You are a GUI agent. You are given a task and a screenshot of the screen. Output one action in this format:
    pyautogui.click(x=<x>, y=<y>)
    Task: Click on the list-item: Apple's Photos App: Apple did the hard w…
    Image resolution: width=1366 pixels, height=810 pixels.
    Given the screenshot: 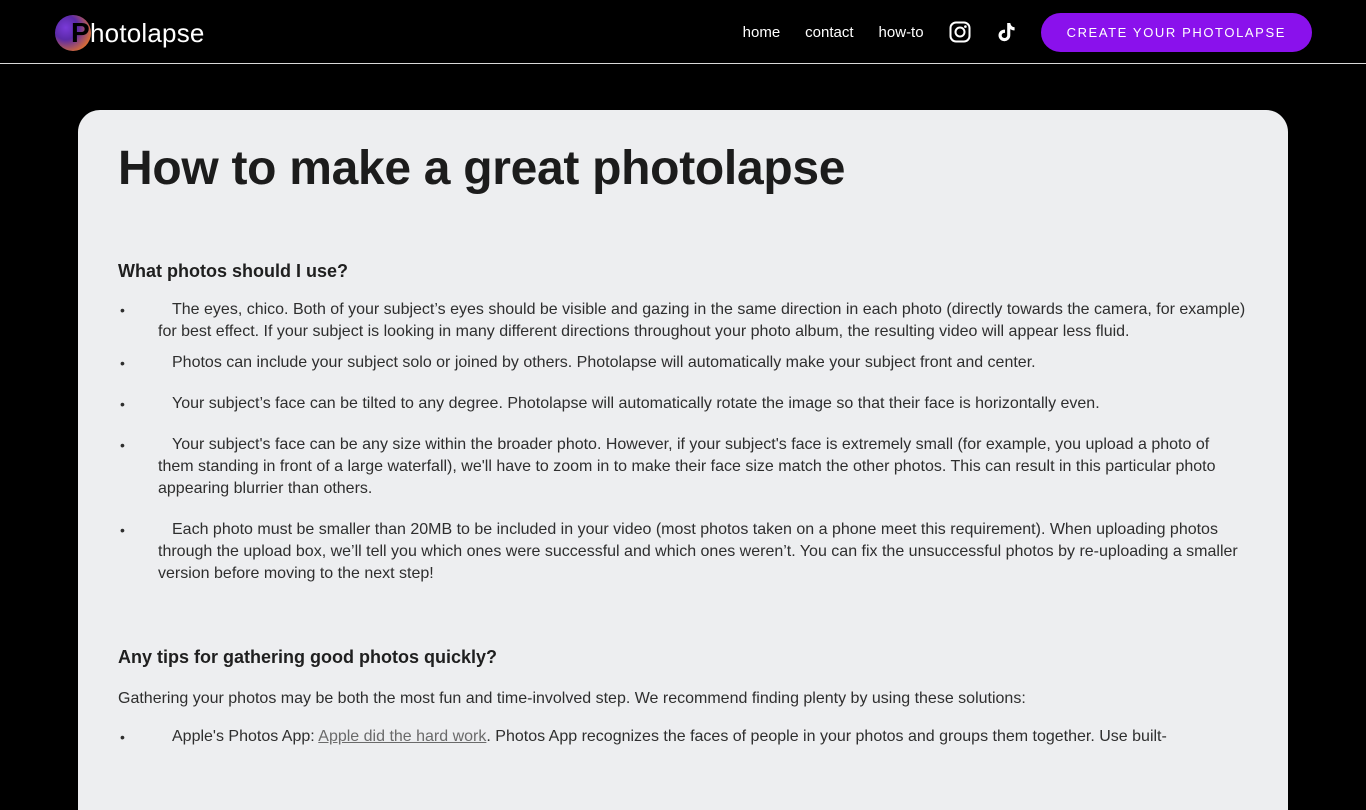 What is the action you would take?
    pyautogui.click(x=684, y=737)
    